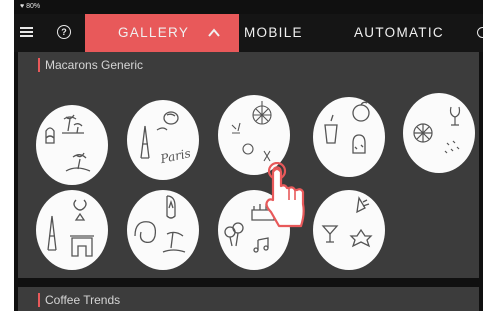 Image resolution: width=483 pixels, height=311 pixels. What do you see at coordinates (214, 32) in the screenshot?
I see `chevron-up-icon` at bounding box center [214, 32].